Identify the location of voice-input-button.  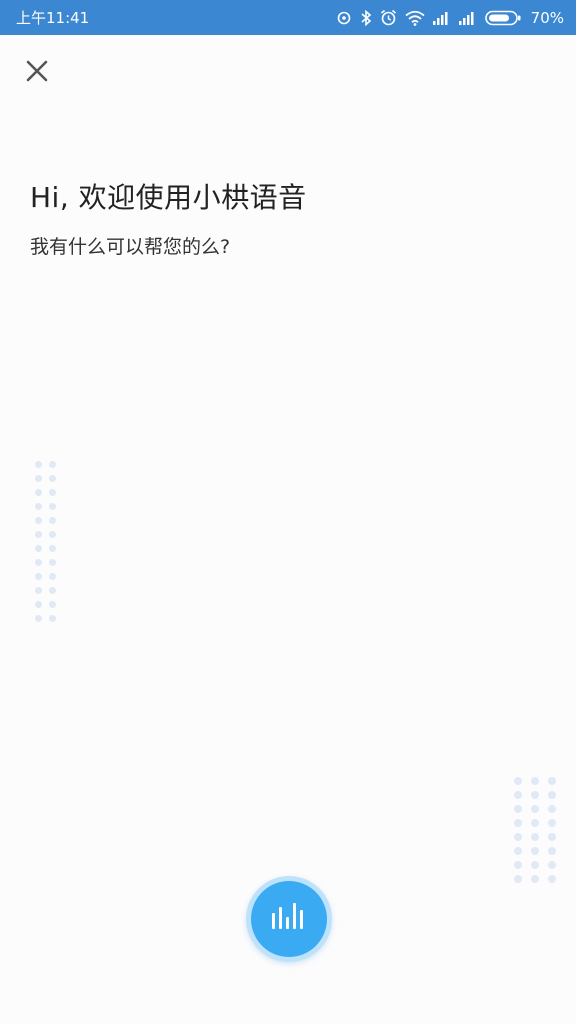
(289, 919).